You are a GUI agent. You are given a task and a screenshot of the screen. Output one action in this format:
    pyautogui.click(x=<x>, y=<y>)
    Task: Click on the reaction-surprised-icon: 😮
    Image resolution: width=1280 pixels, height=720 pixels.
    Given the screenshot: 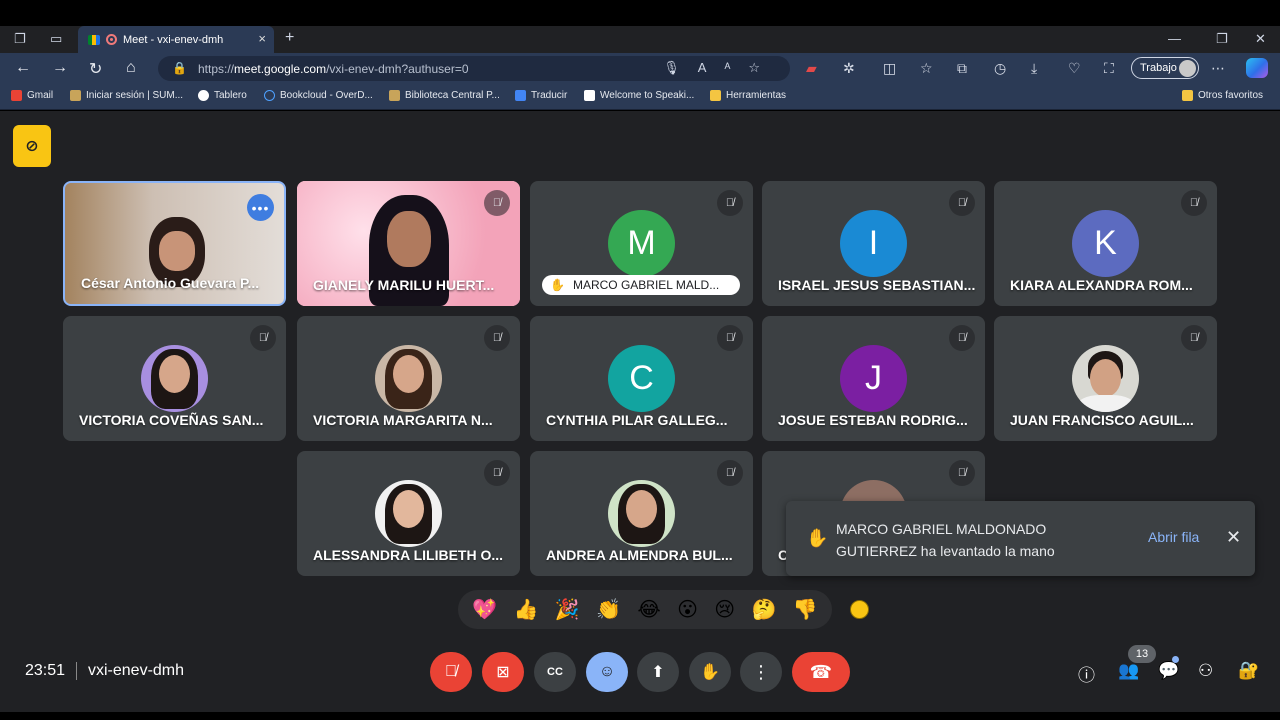 What is the action you would take?
    pyautogui.click(x=687, y=609)
    